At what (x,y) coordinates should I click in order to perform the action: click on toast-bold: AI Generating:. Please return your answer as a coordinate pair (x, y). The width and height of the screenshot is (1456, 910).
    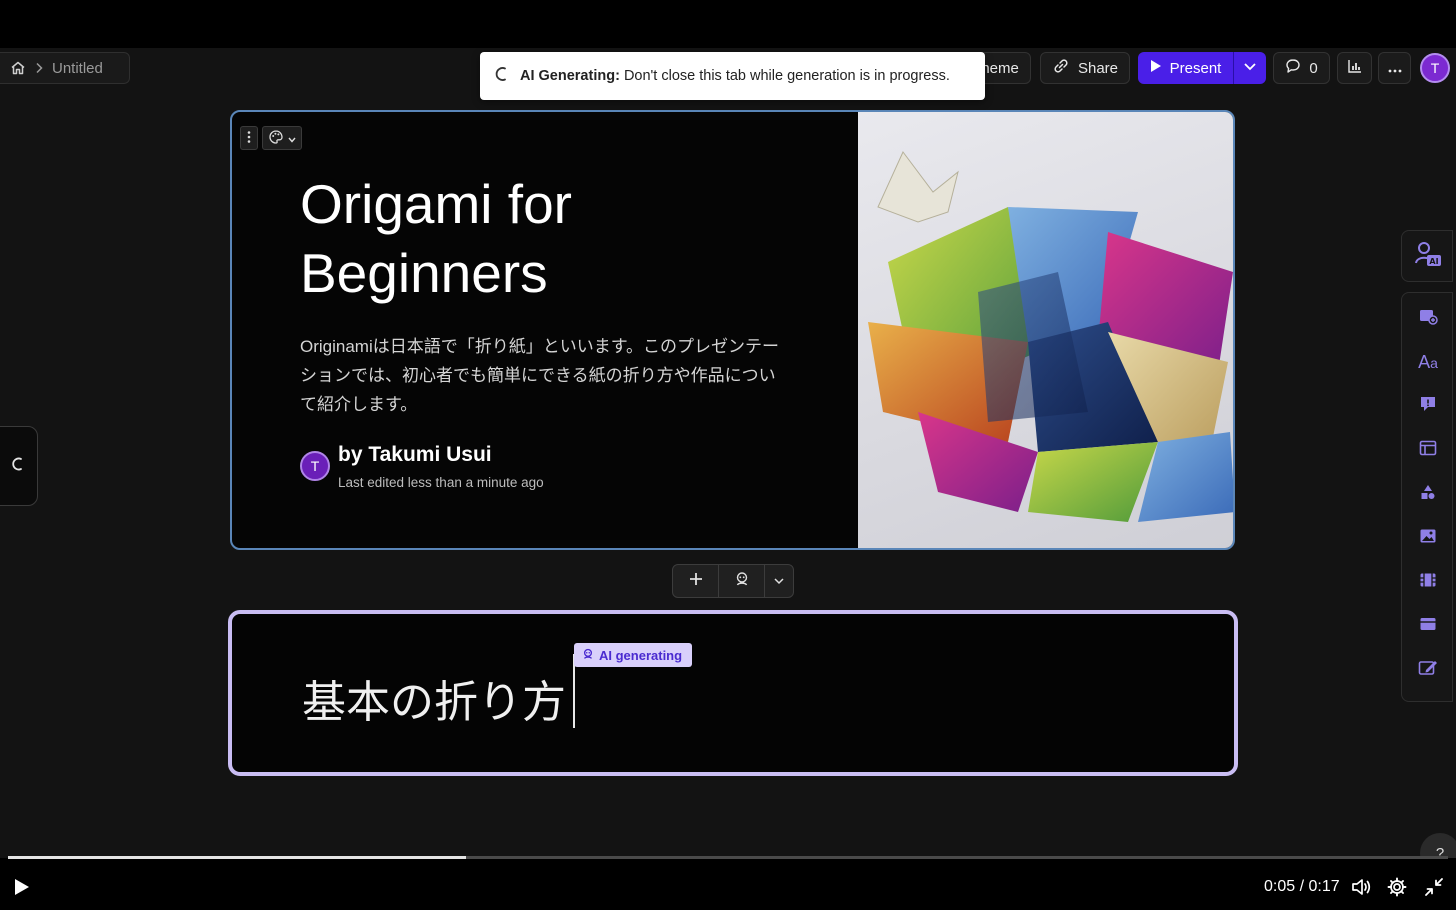
    Looking at the image, I should click on (570, 76).